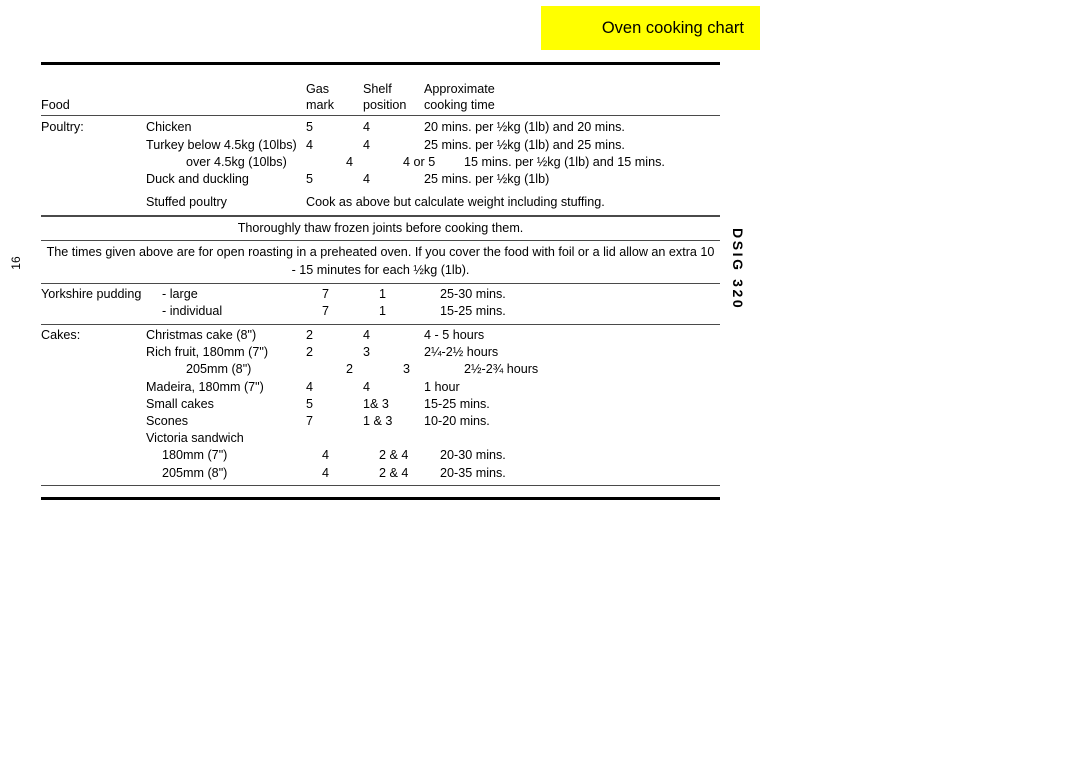  What do you see at coordinates (419, 161) in the screenshot?
I see `shelf-position: 4 or 5` at bounding box center [419, 161].